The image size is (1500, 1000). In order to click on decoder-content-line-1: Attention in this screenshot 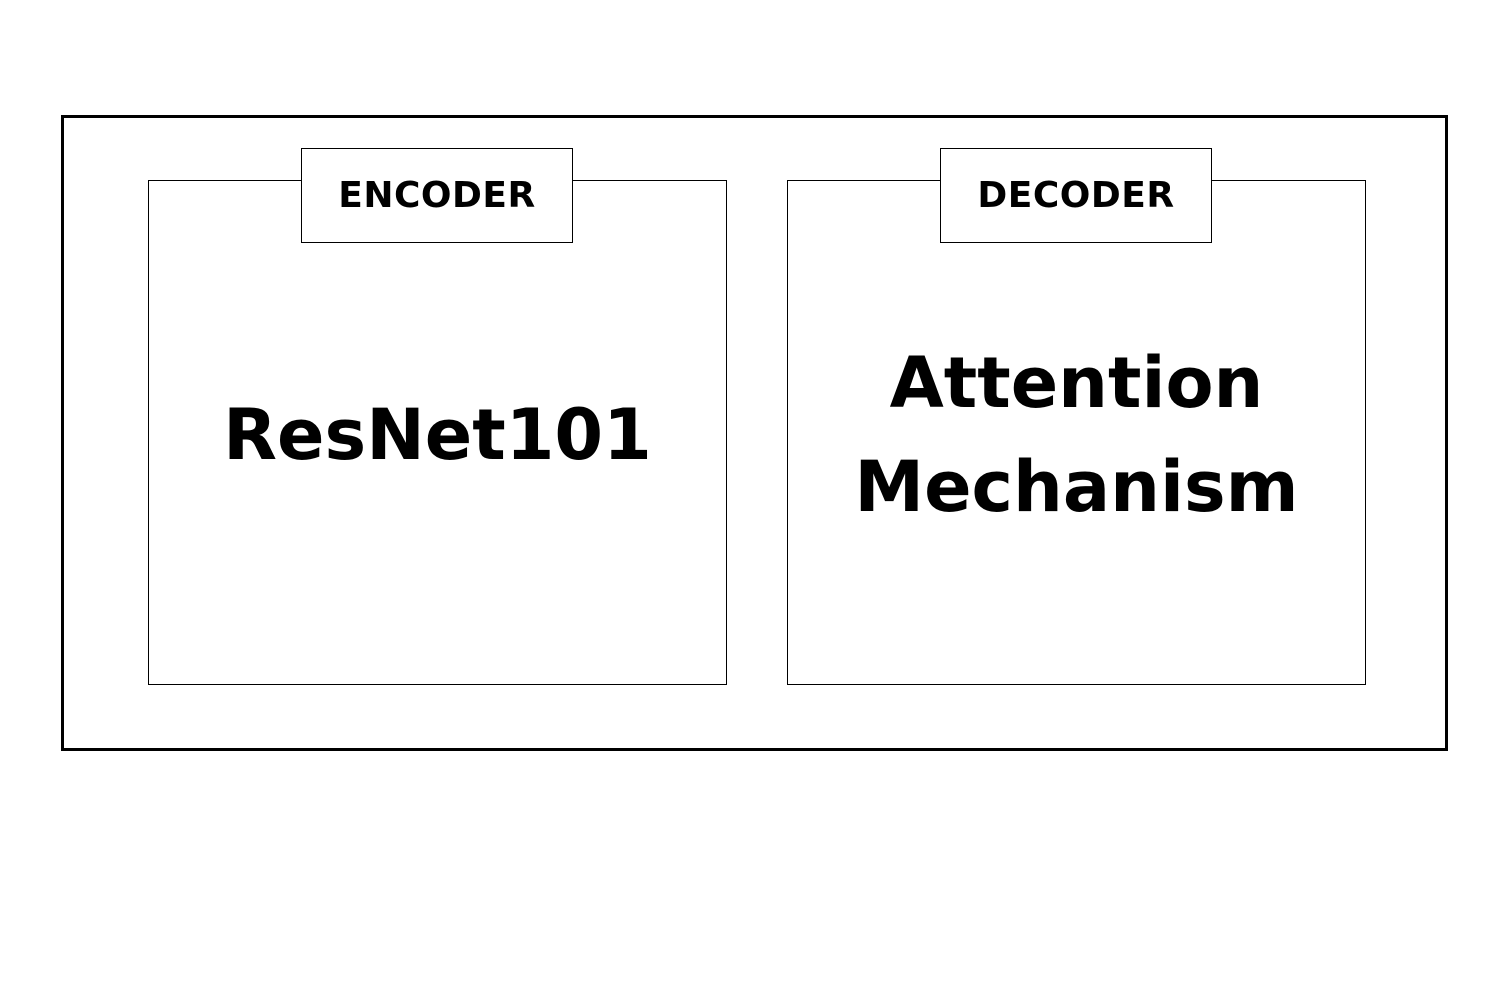, I will do `click(1076, 383)`.